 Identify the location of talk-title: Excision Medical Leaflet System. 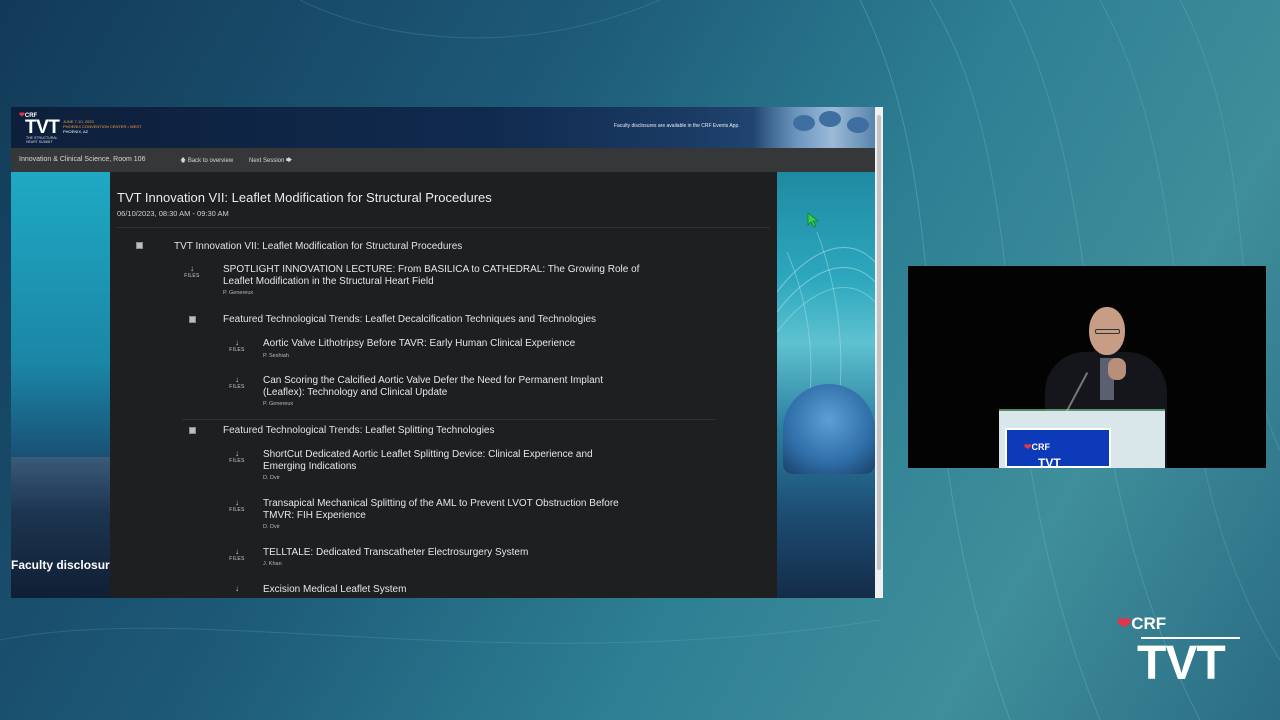
(485, 590).